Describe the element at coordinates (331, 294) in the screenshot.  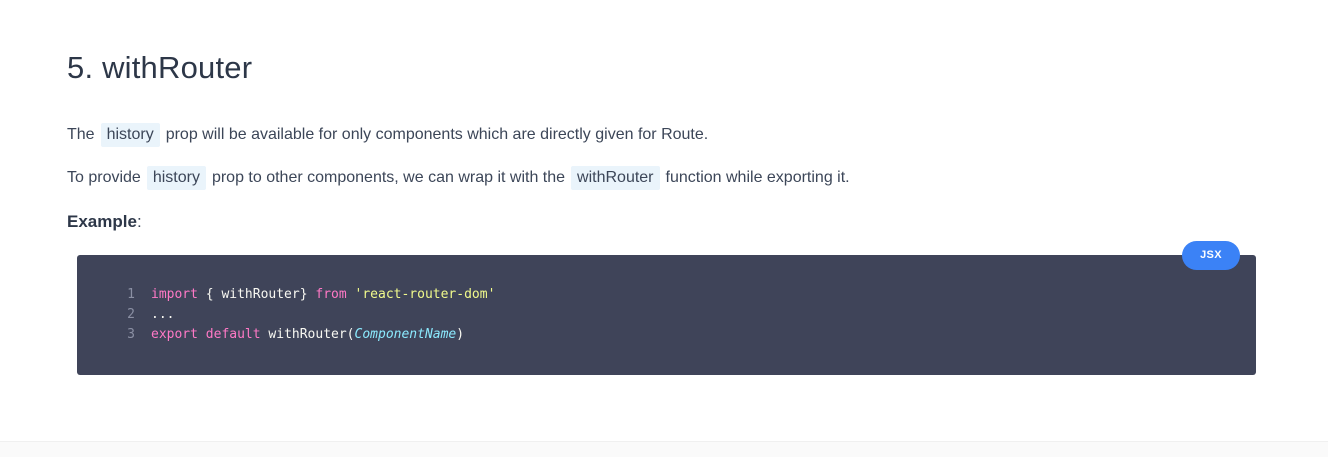
I see `code-token-keyword: from` at that location.